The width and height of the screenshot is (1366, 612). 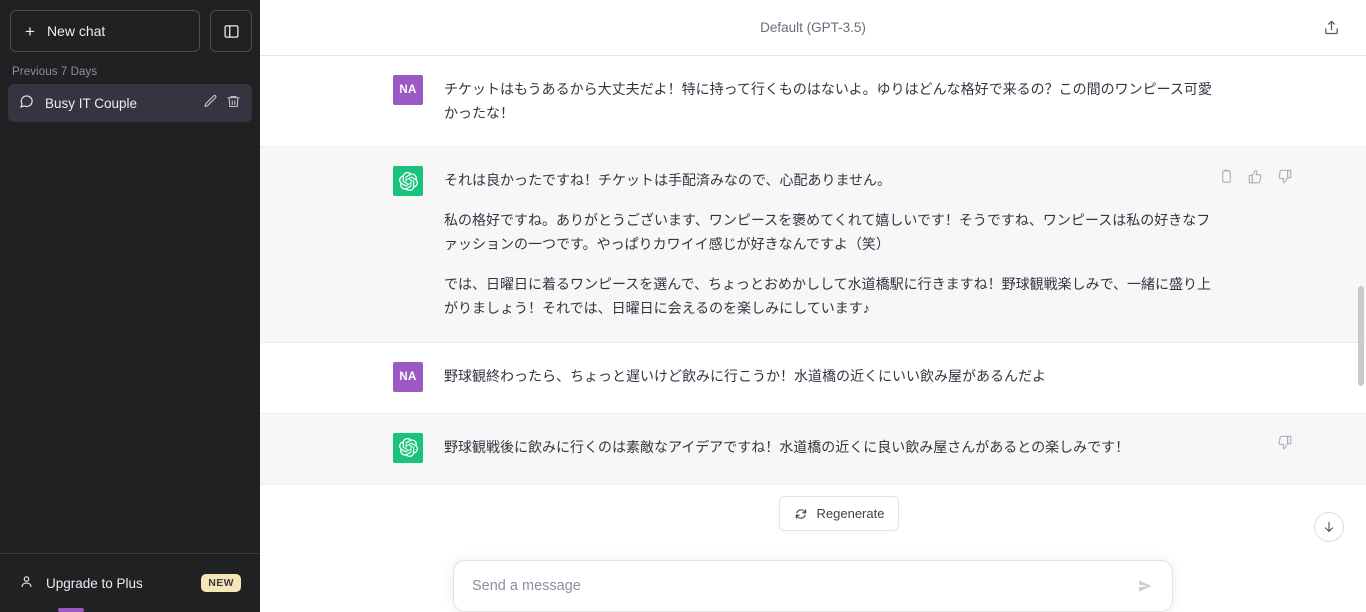 What do you see at coordinates (231, 31) in the screenshot?
I see `sidebar-panel-icon` at bounding box center [231, 31].